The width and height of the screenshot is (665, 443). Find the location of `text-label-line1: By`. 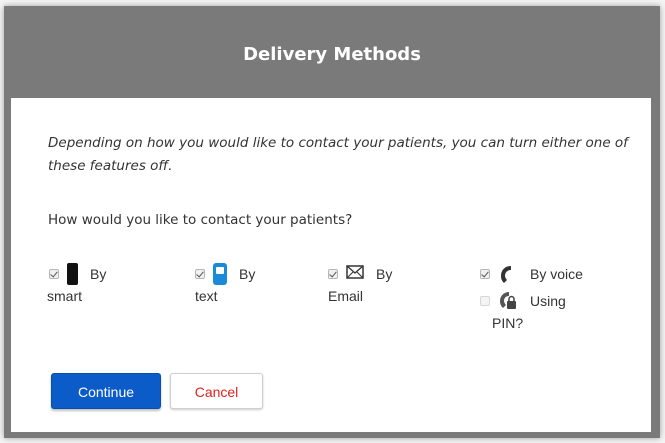

text-label-line1: By is located at coordinates (247, 274).